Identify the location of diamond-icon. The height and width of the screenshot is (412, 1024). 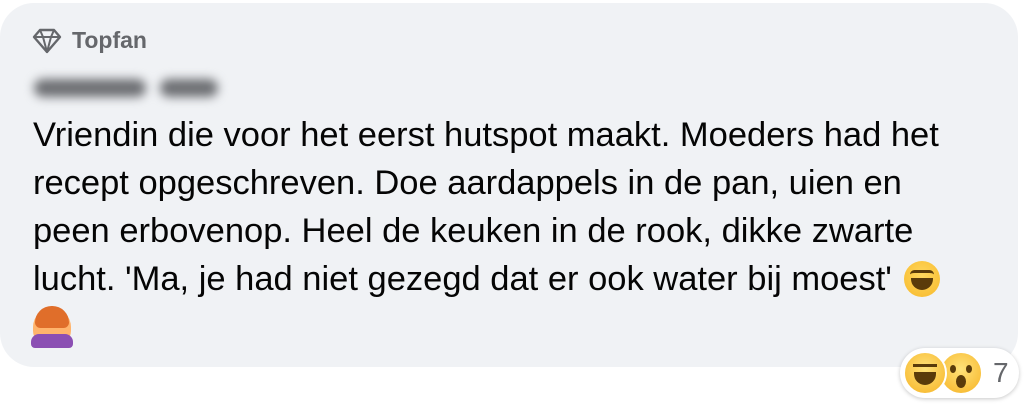
(47, 41).